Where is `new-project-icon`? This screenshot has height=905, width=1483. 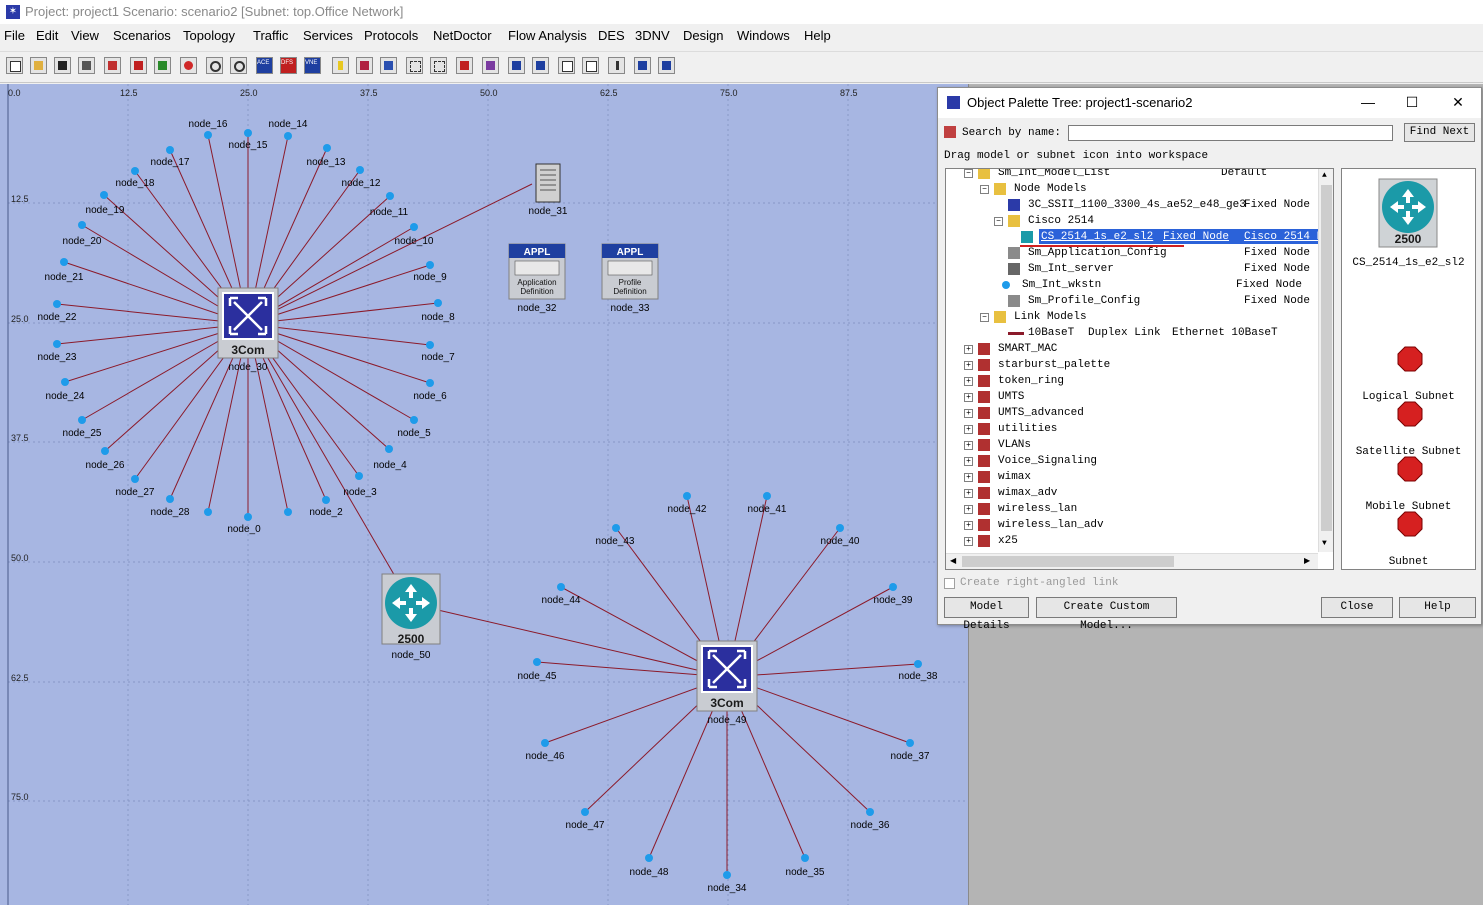 new-project-icon is located at coordinates (14, 65).